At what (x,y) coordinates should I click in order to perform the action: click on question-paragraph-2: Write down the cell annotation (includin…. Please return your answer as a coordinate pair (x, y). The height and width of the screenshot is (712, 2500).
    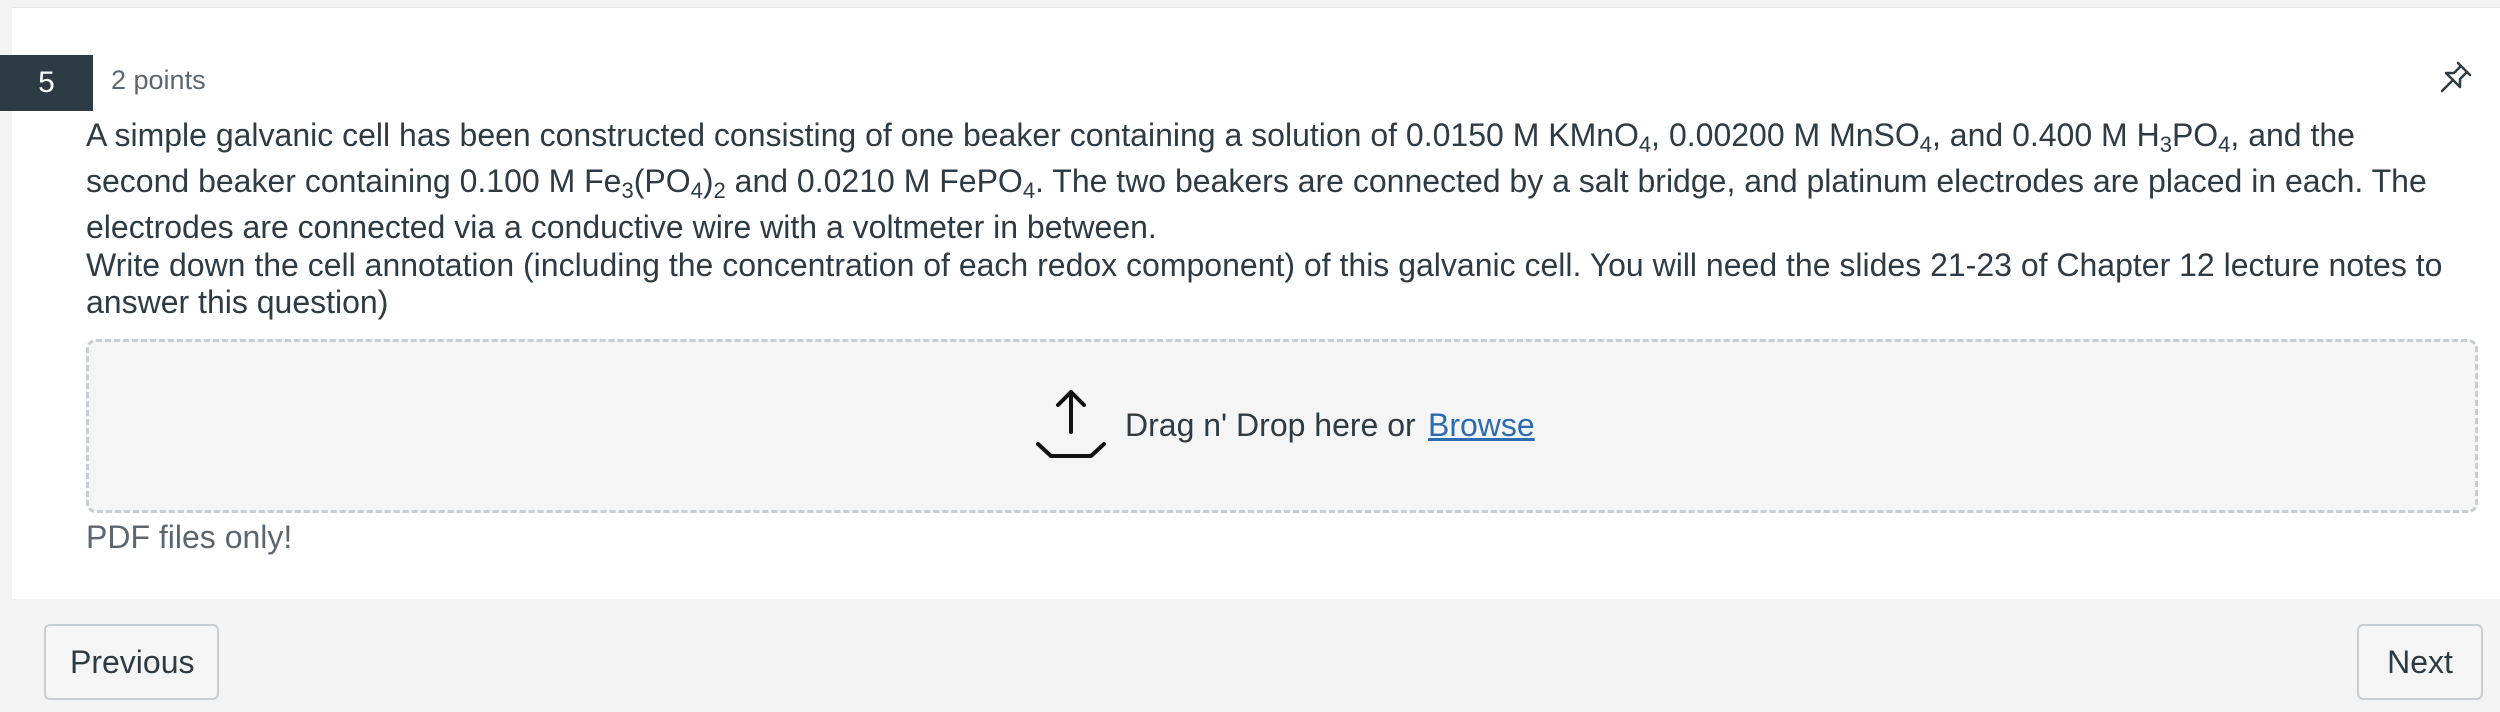
    Looking at the image, I should click on (1264, 283).